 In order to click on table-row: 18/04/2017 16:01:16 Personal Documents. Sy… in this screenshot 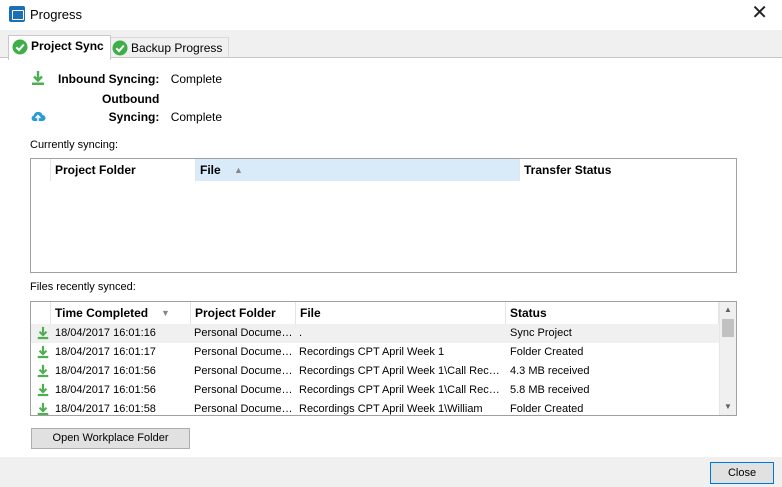, I will do `click(375, 333)`.